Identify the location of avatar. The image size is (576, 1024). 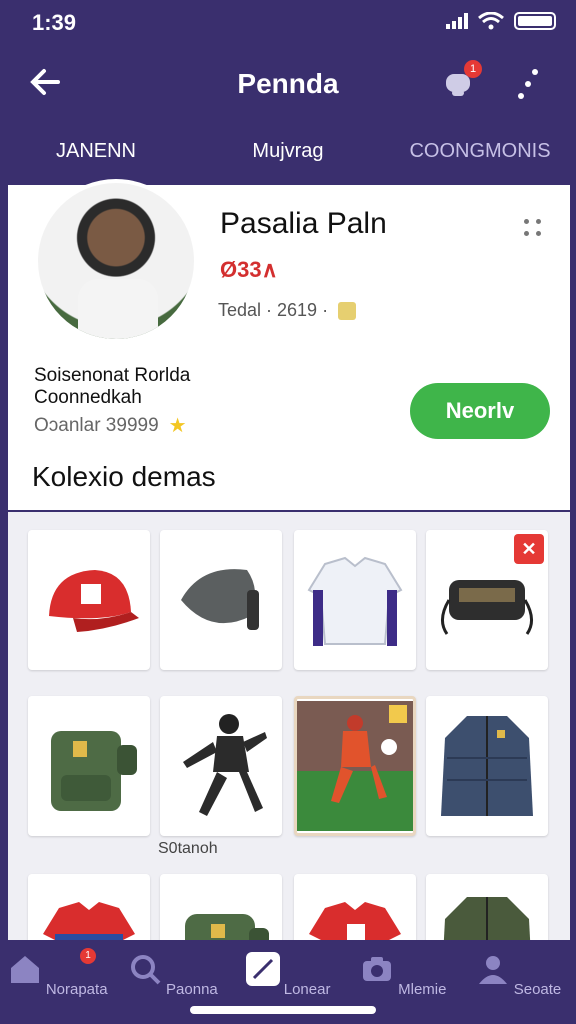
(116, 261).